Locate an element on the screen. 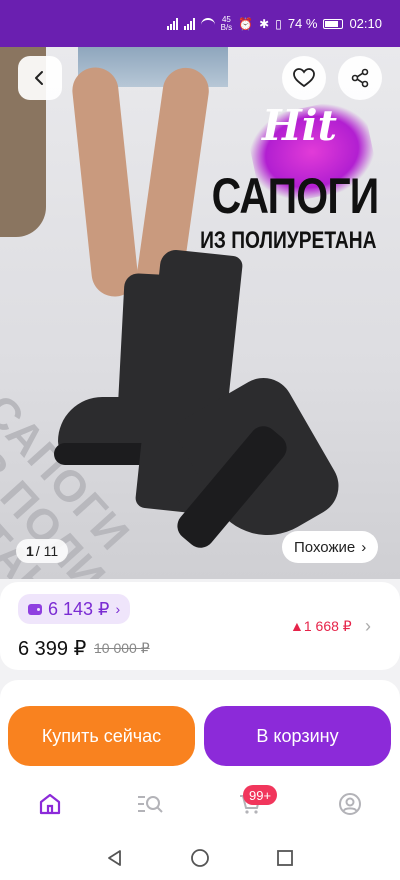  wifi-icon is located at coordinates (207, 23).